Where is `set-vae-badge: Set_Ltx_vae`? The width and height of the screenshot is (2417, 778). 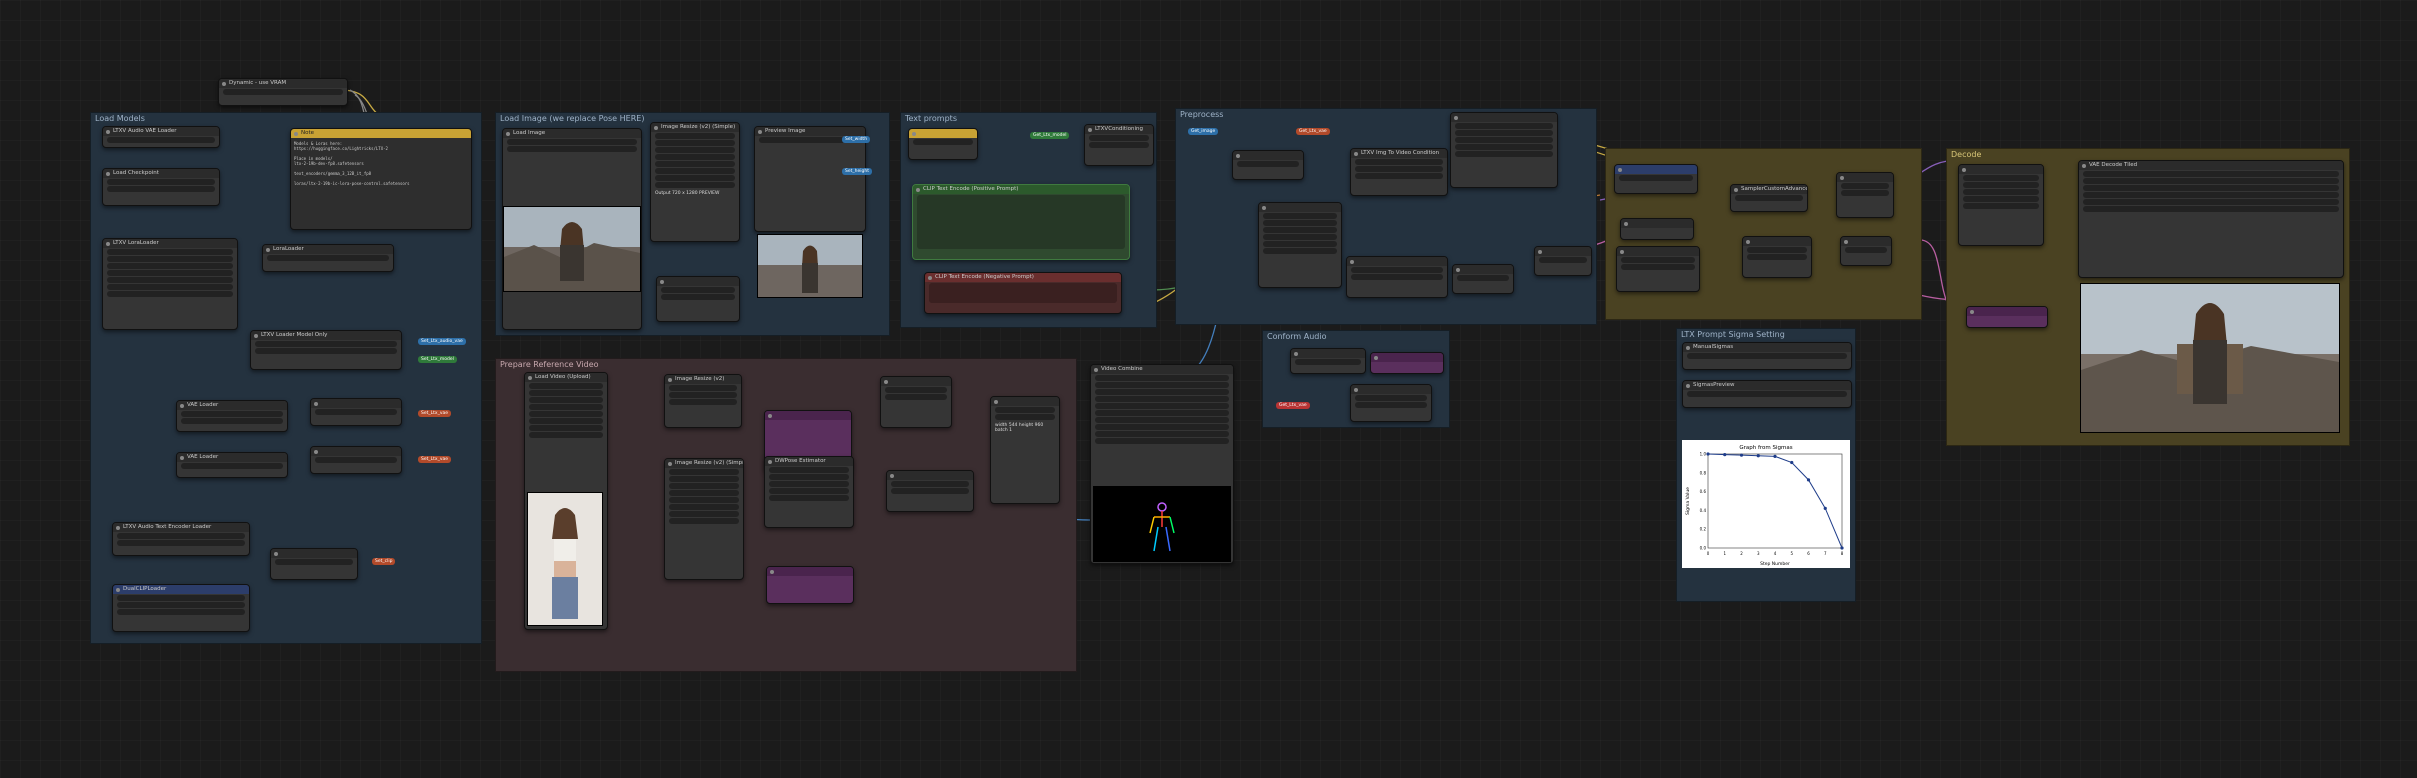
set-vae-badge: Set_Ltx_vae is located at coordinates (435, 413).